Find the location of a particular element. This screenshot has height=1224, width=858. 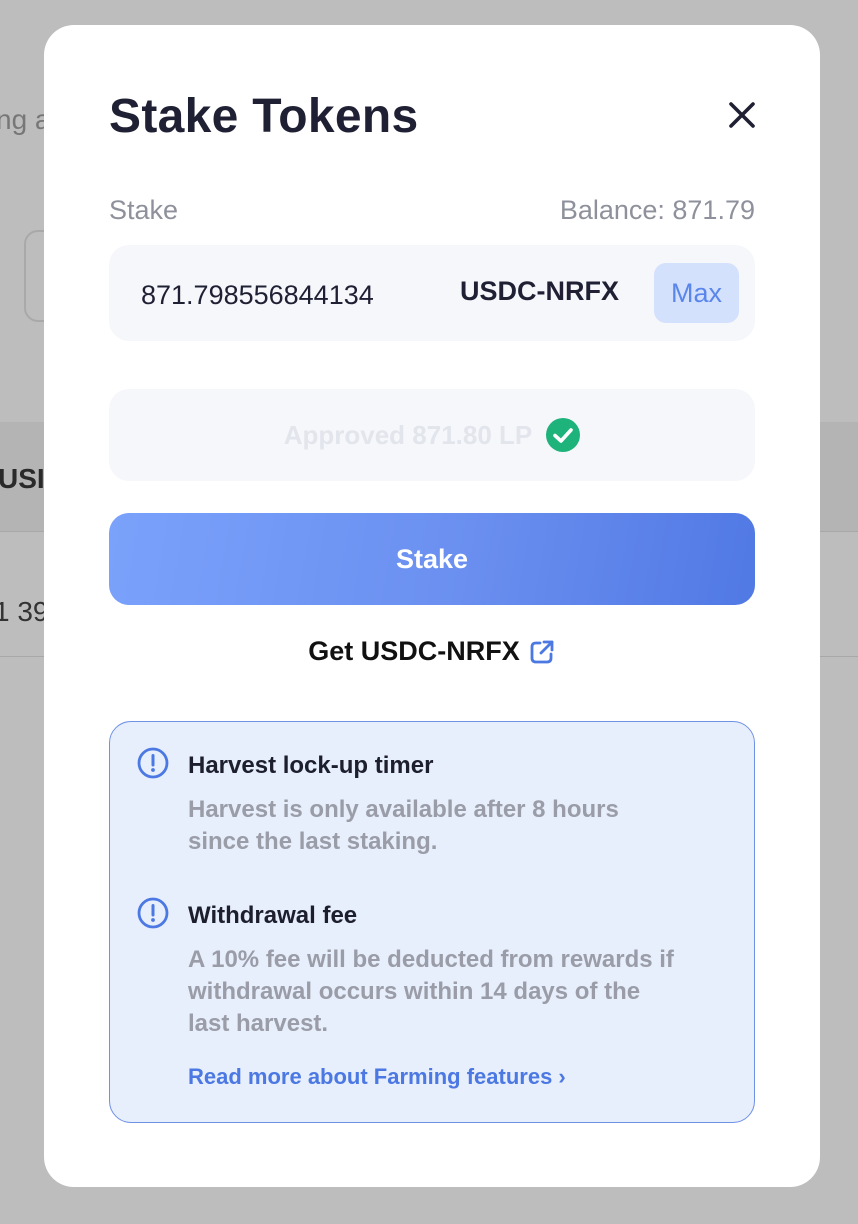

stake-label: Stake is located at coordinates (144, 210).